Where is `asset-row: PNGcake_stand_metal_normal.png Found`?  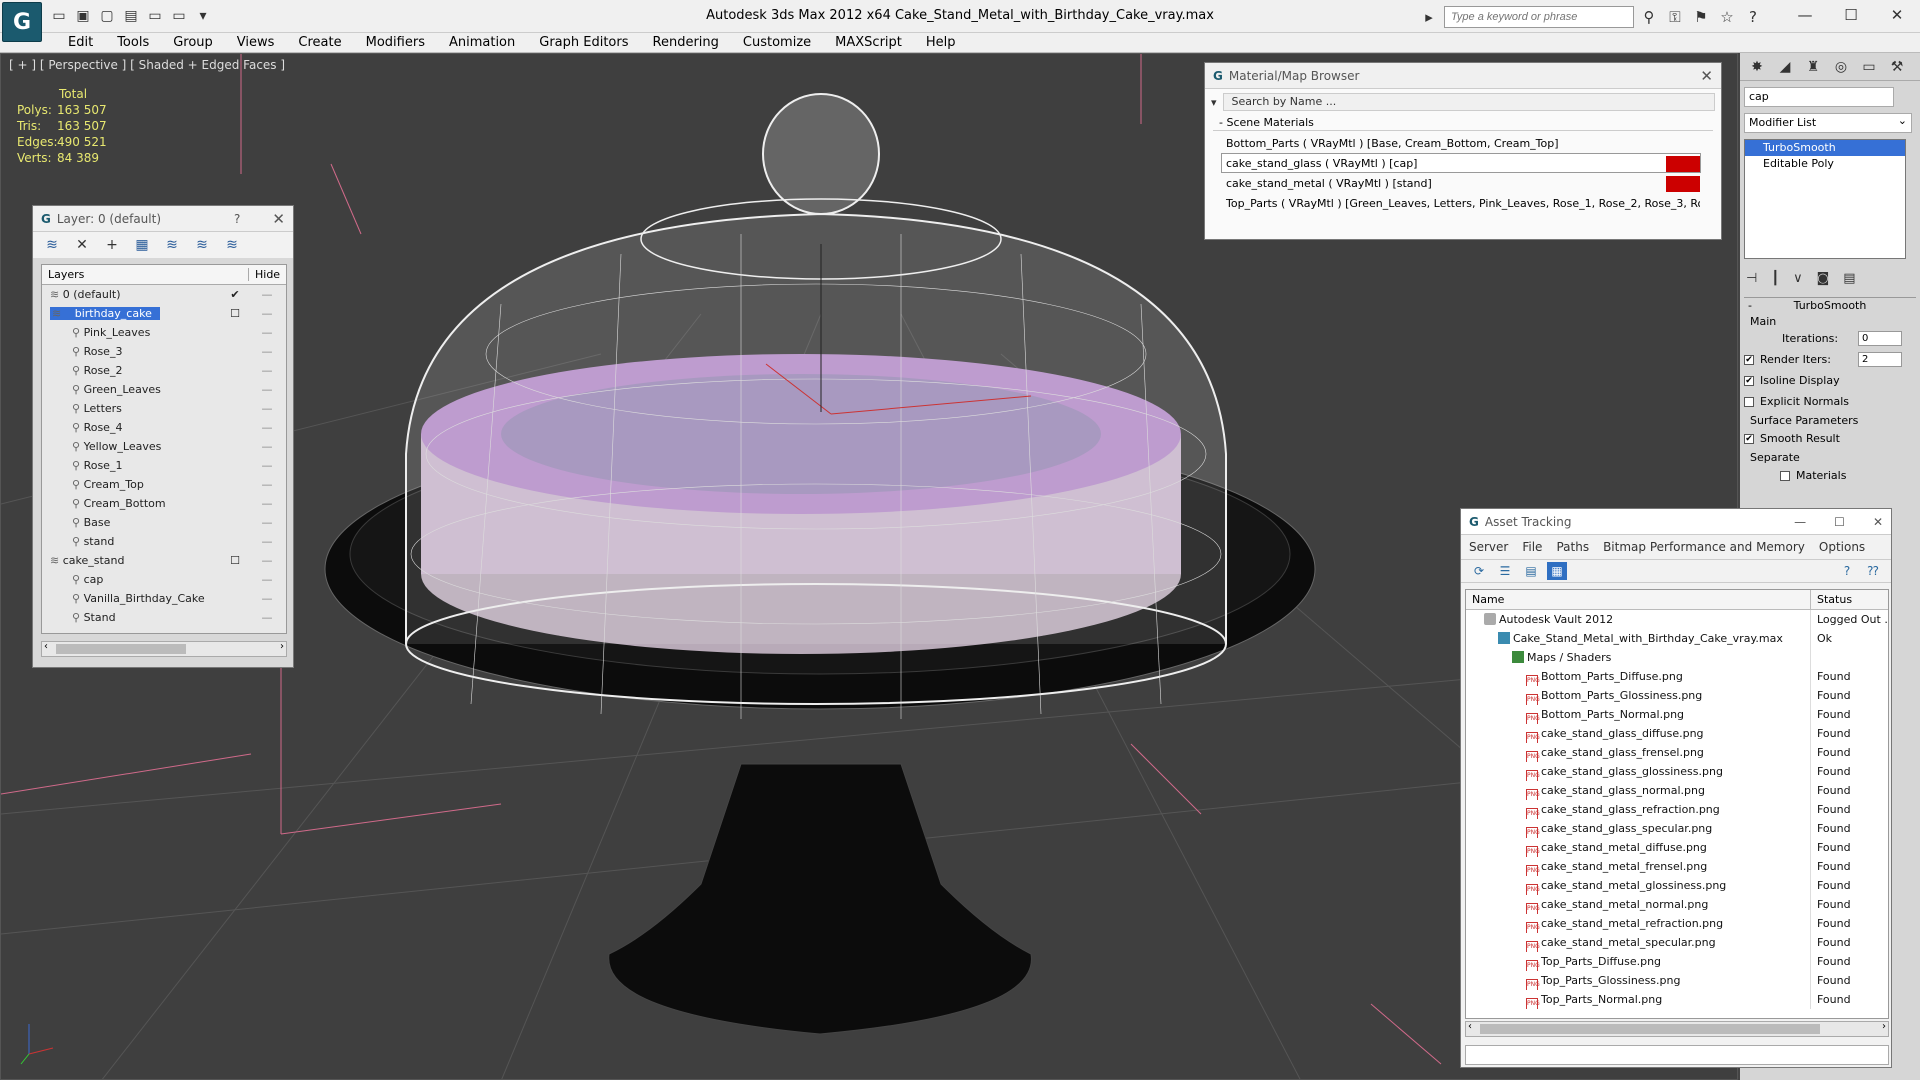
asset-row: PNGcake_stand_metal_normal.png Found is located at coordinates (1677, 904).